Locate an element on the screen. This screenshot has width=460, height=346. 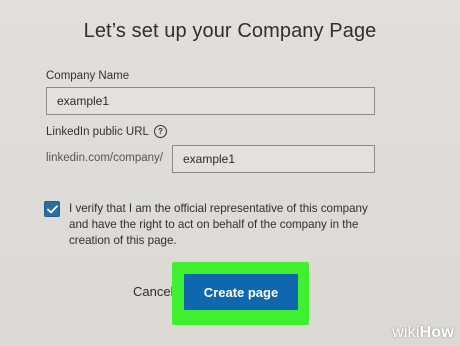
company-name-label: Company Name is located at coordinates (88, 76).